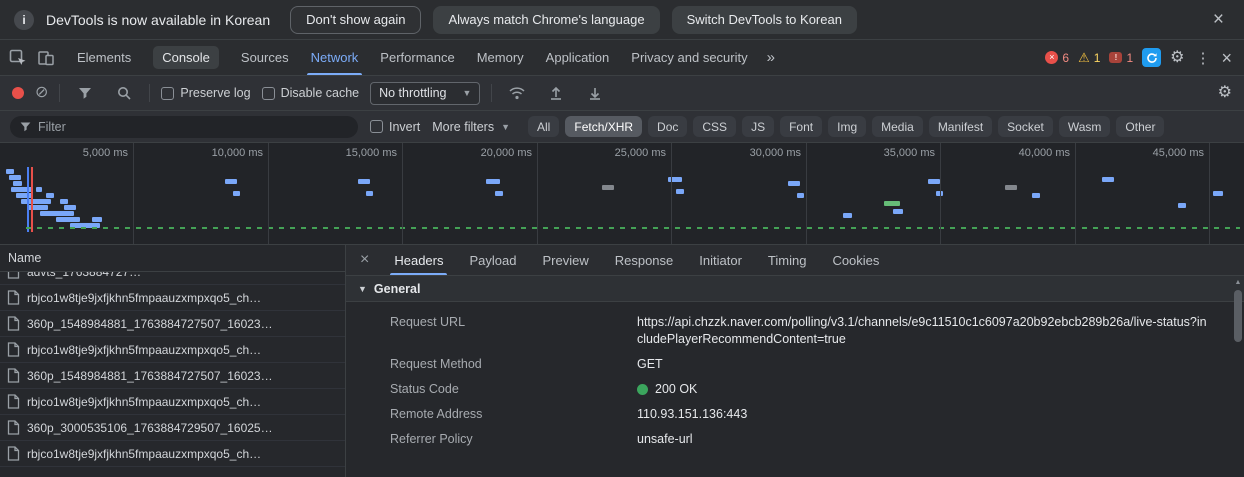  What do you see at coordinates (335, 57) in the screenshot?
I see `tab-network: Network` at bounding box center [335, 57].